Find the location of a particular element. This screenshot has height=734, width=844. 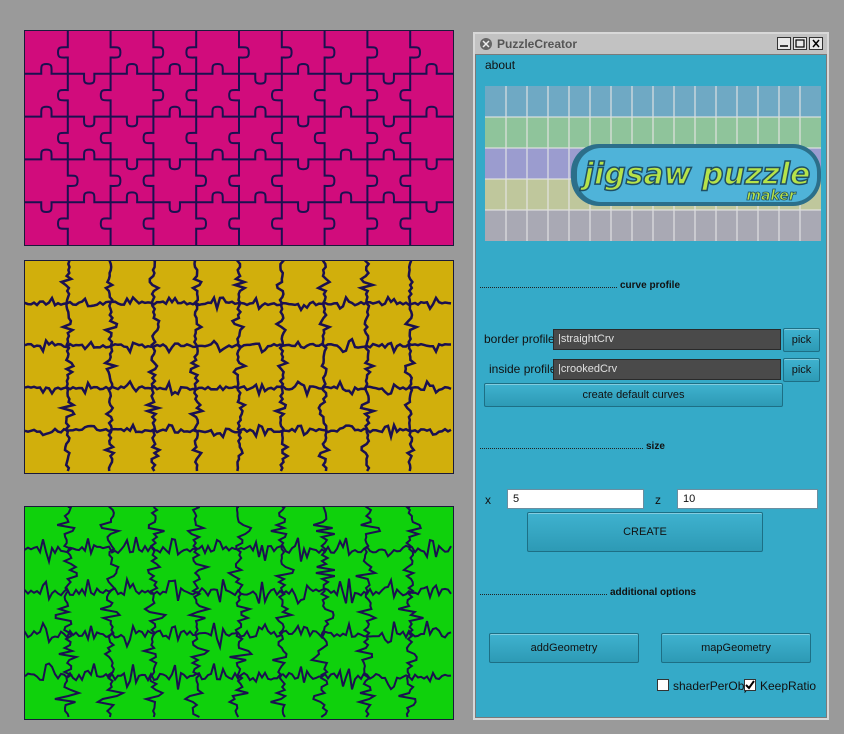

section-additional-options: additional options is located at coordinates (649, 594).